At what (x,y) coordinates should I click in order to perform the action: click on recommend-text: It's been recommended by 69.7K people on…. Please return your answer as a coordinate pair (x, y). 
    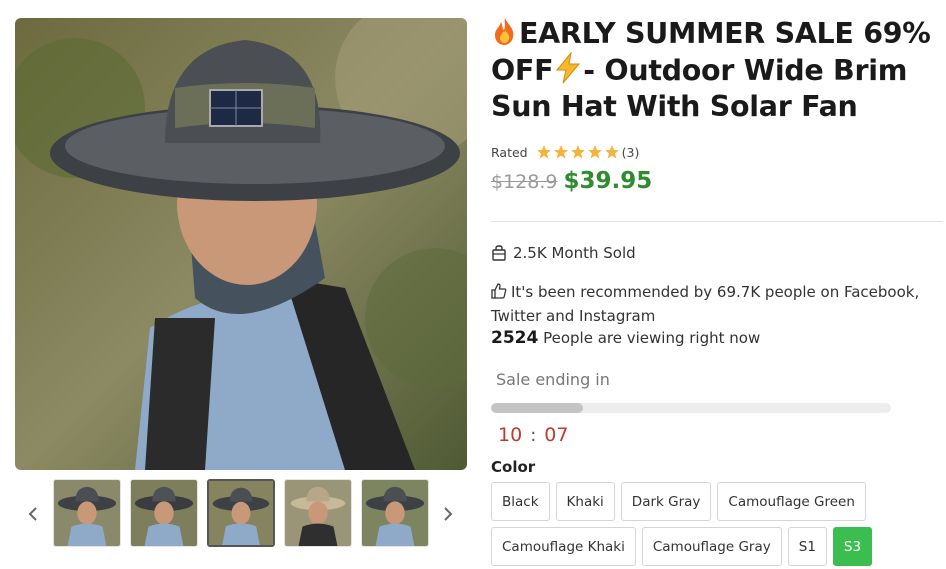
    Looking at the image, I should click on (705, 304).